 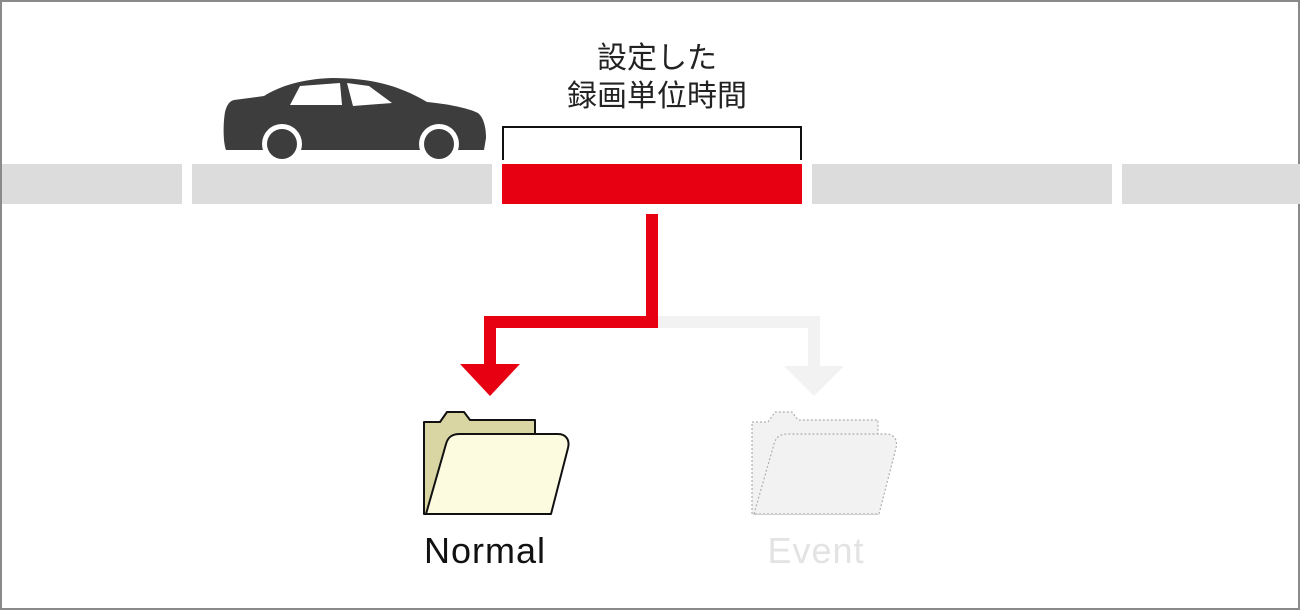 I want to click on caption-line-1: 設定した, so click(x=657, y=58).